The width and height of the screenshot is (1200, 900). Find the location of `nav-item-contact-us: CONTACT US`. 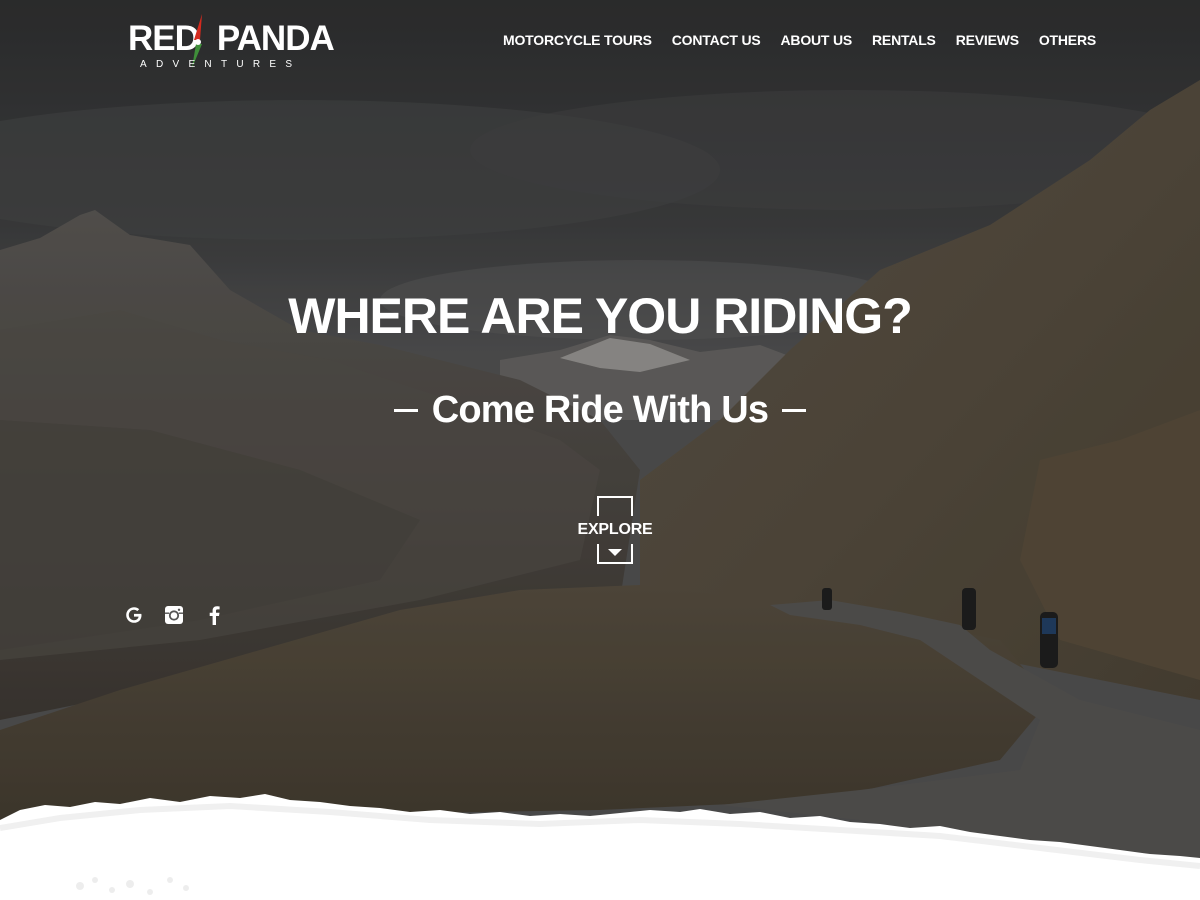

nav-item-contact-us: CONTACT US is located at coordinates (716, 40).